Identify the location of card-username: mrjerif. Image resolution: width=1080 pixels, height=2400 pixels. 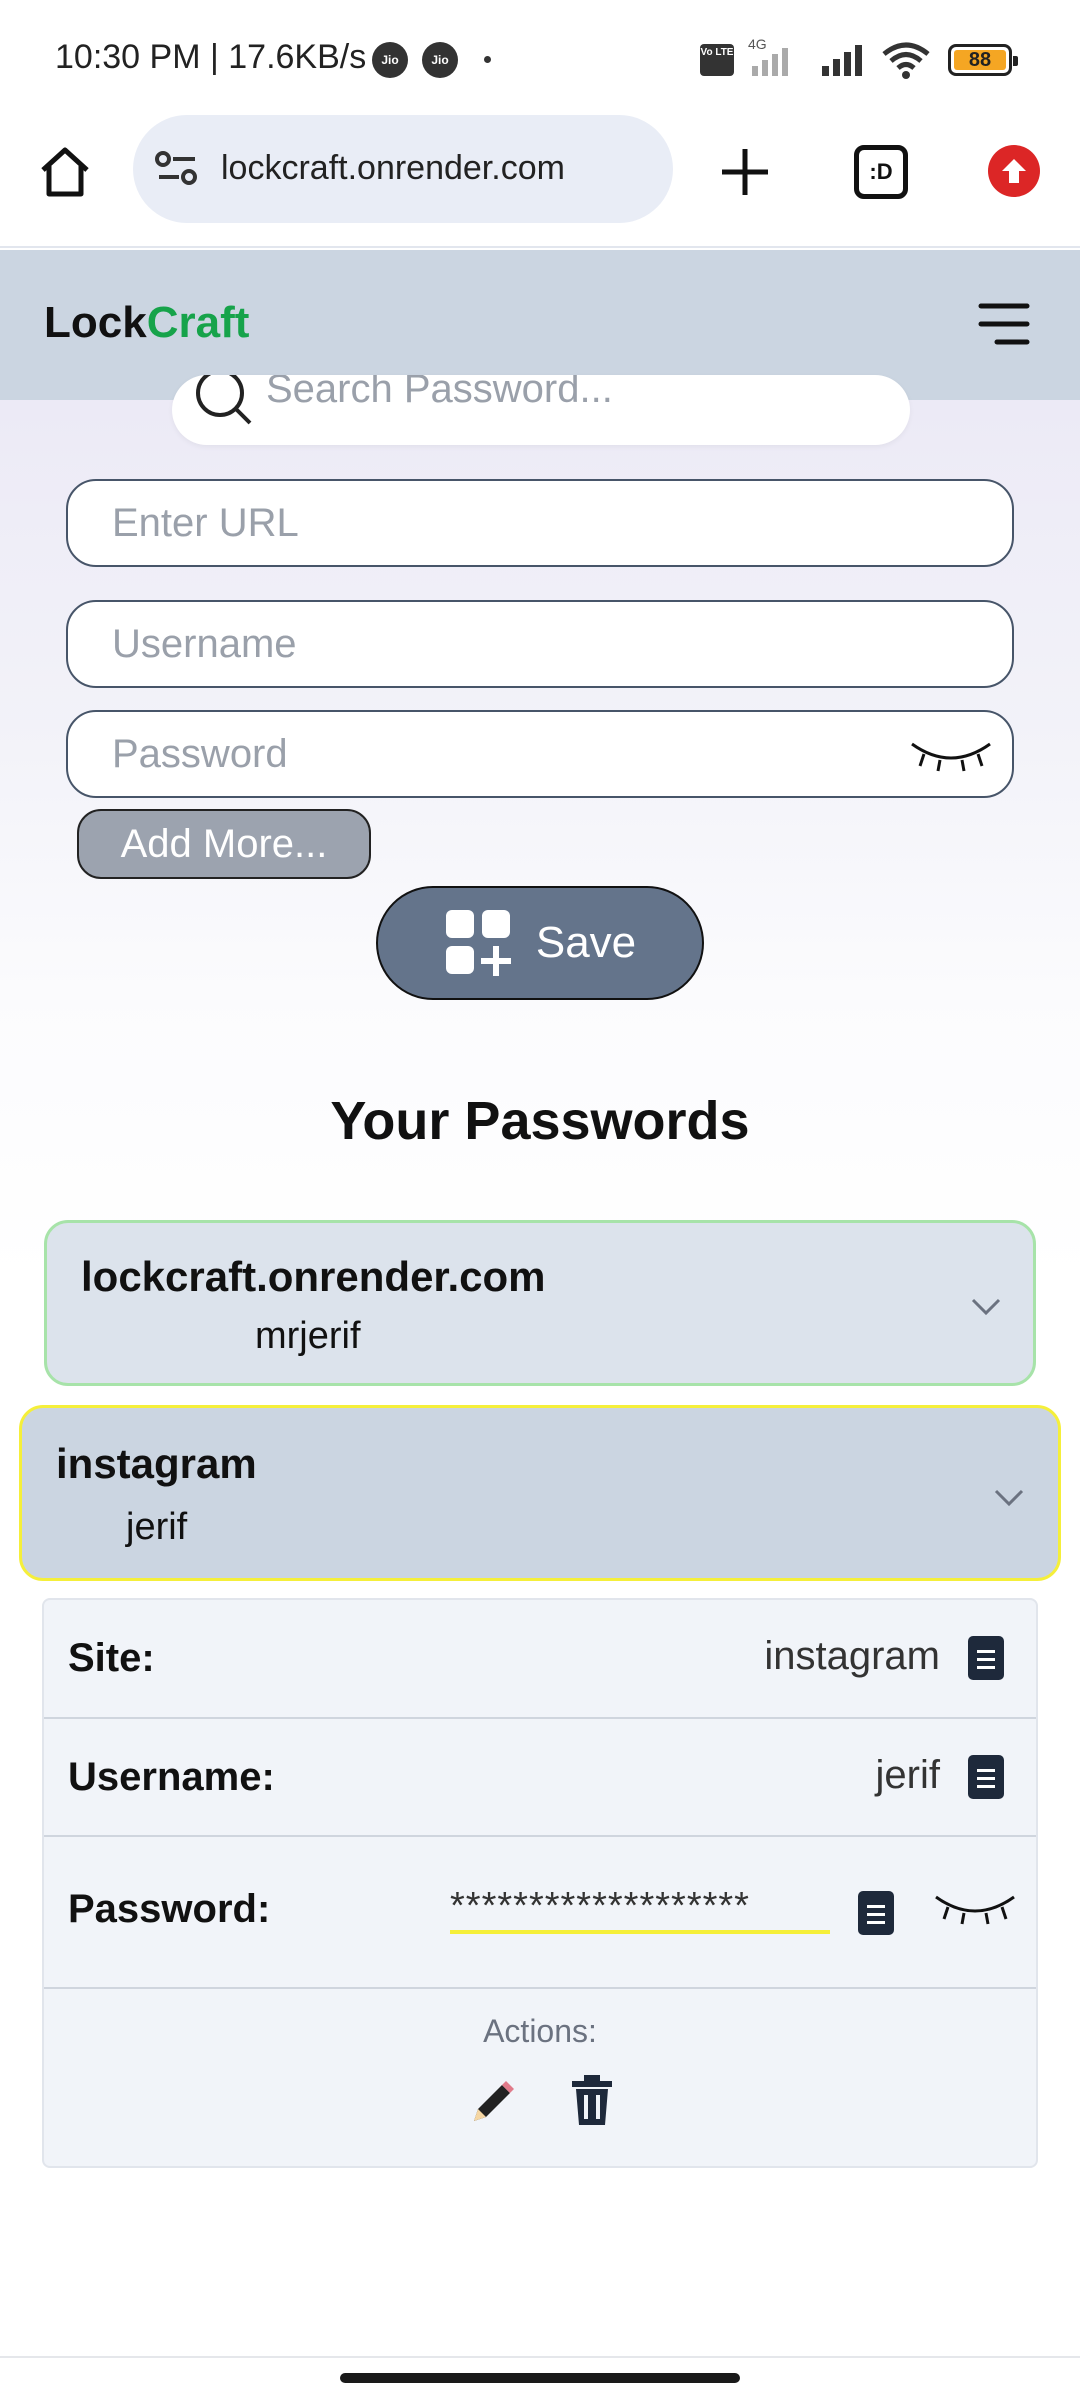
(308, 1336).